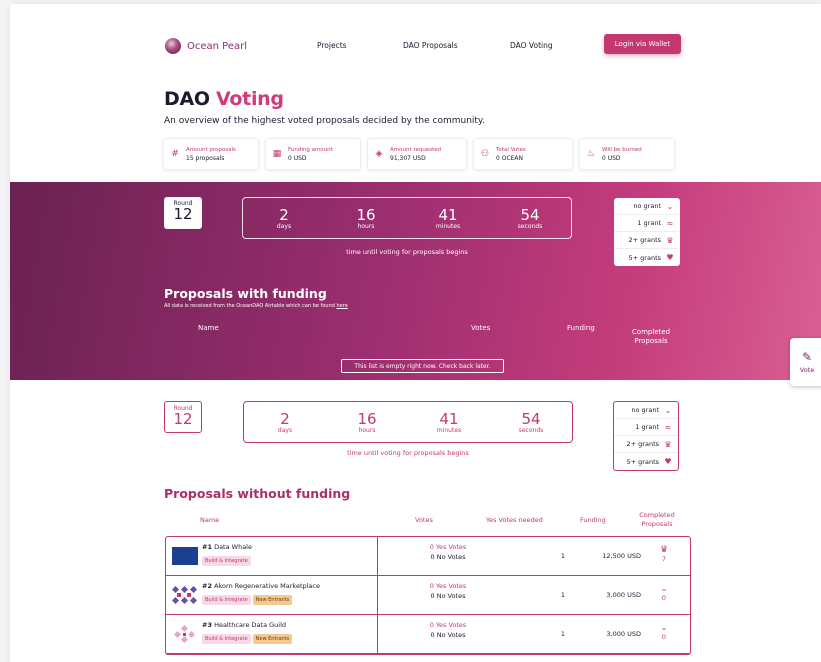 The image size is (821, 662). I want to click on funding-amount: 3,000 USD, so click(623, 634).